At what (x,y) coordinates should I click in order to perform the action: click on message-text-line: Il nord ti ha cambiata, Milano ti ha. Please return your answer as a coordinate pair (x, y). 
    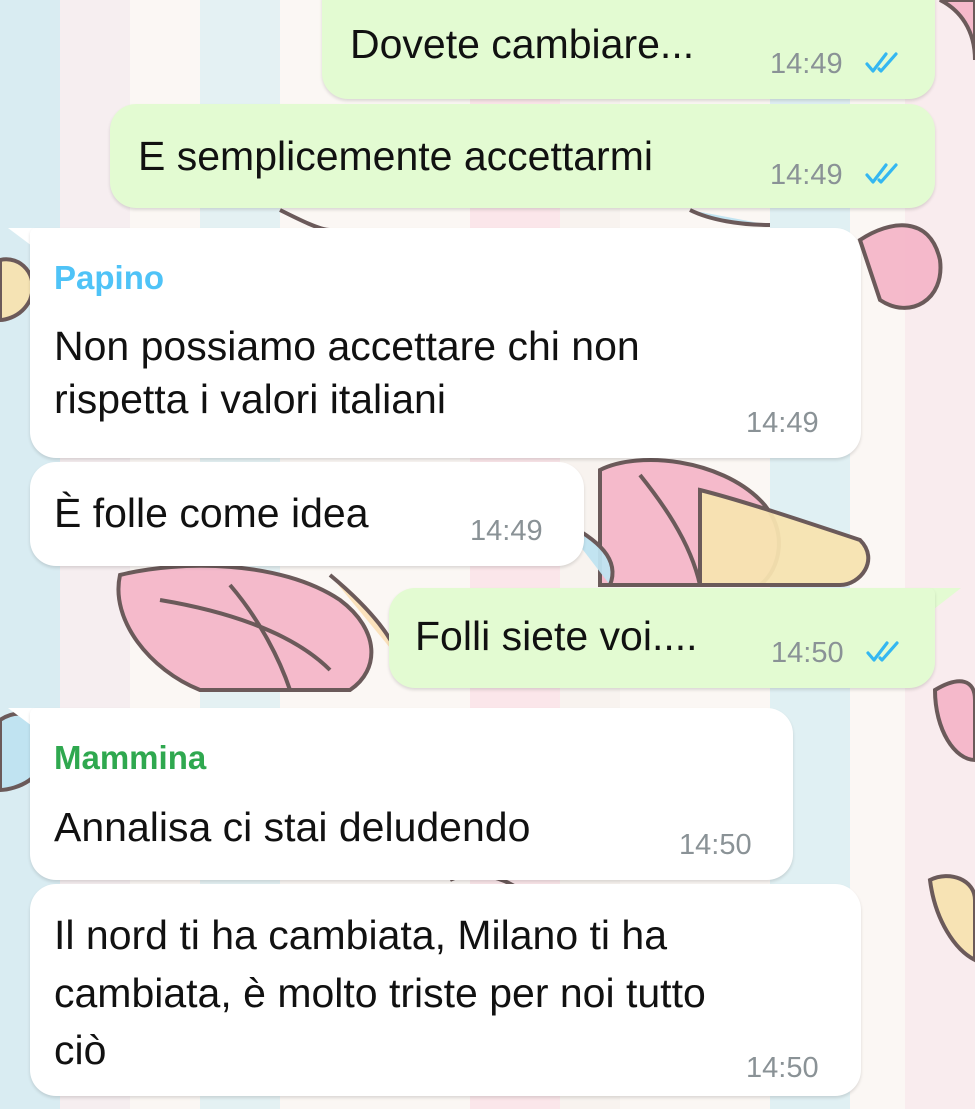
    Looking at the image, I should click on (361, 935).